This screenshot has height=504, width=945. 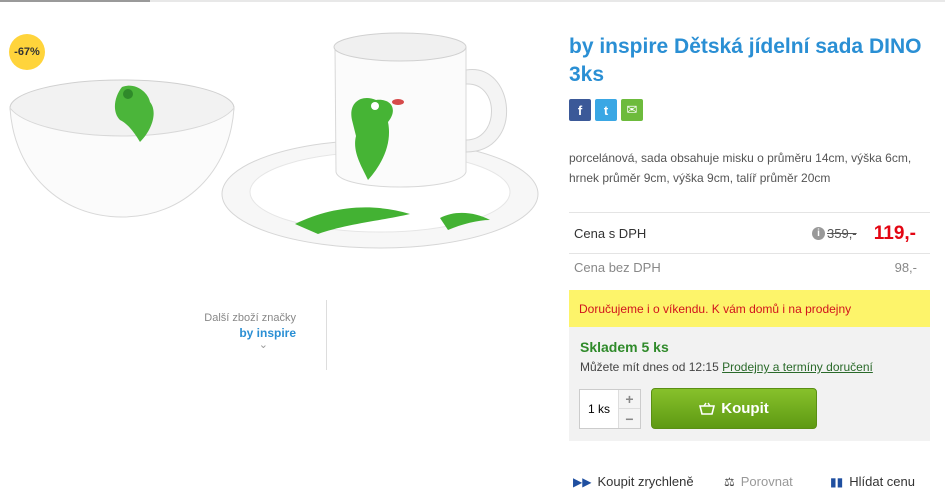 I want to click on brand-link-box: Další zboží značky by inspire ⌄, so click(x=263, y=335).